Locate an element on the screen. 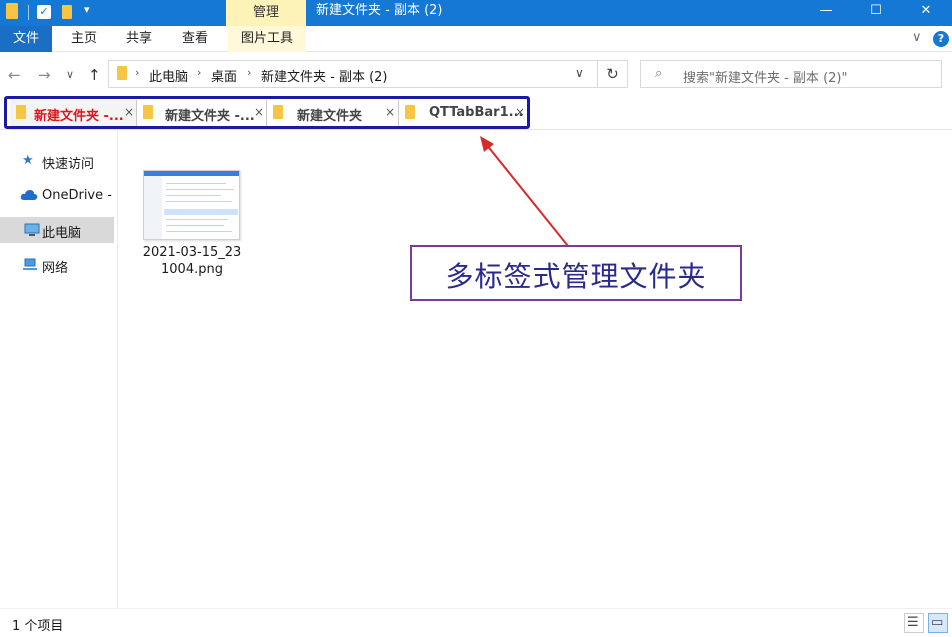 The image size is (952, 637). annotation-text: 多标签式管理文件夹 is located at coordinates (576, 276).